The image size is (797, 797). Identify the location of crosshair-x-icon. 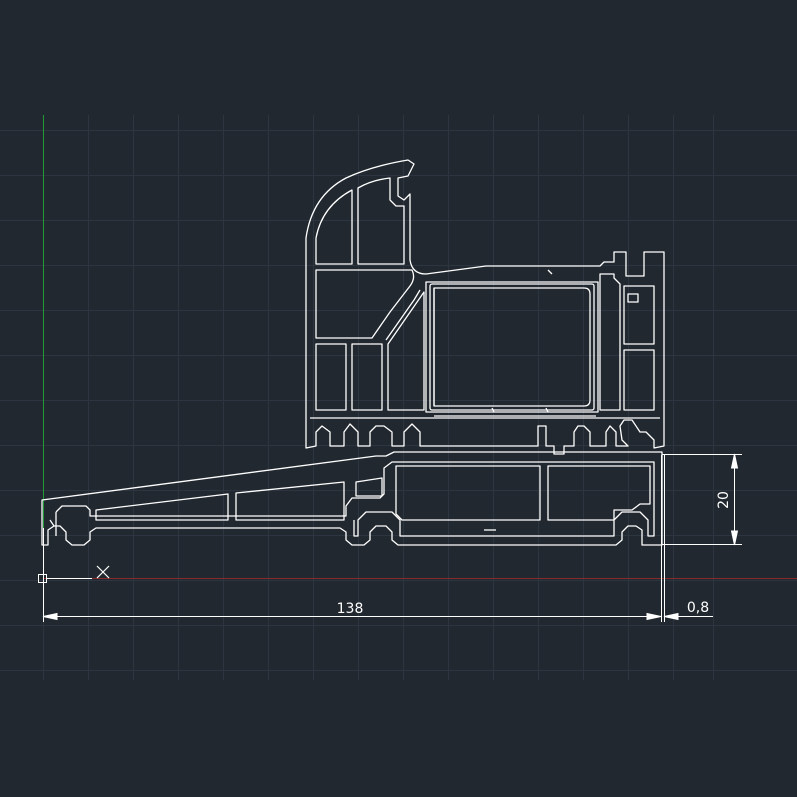
(103, 572).